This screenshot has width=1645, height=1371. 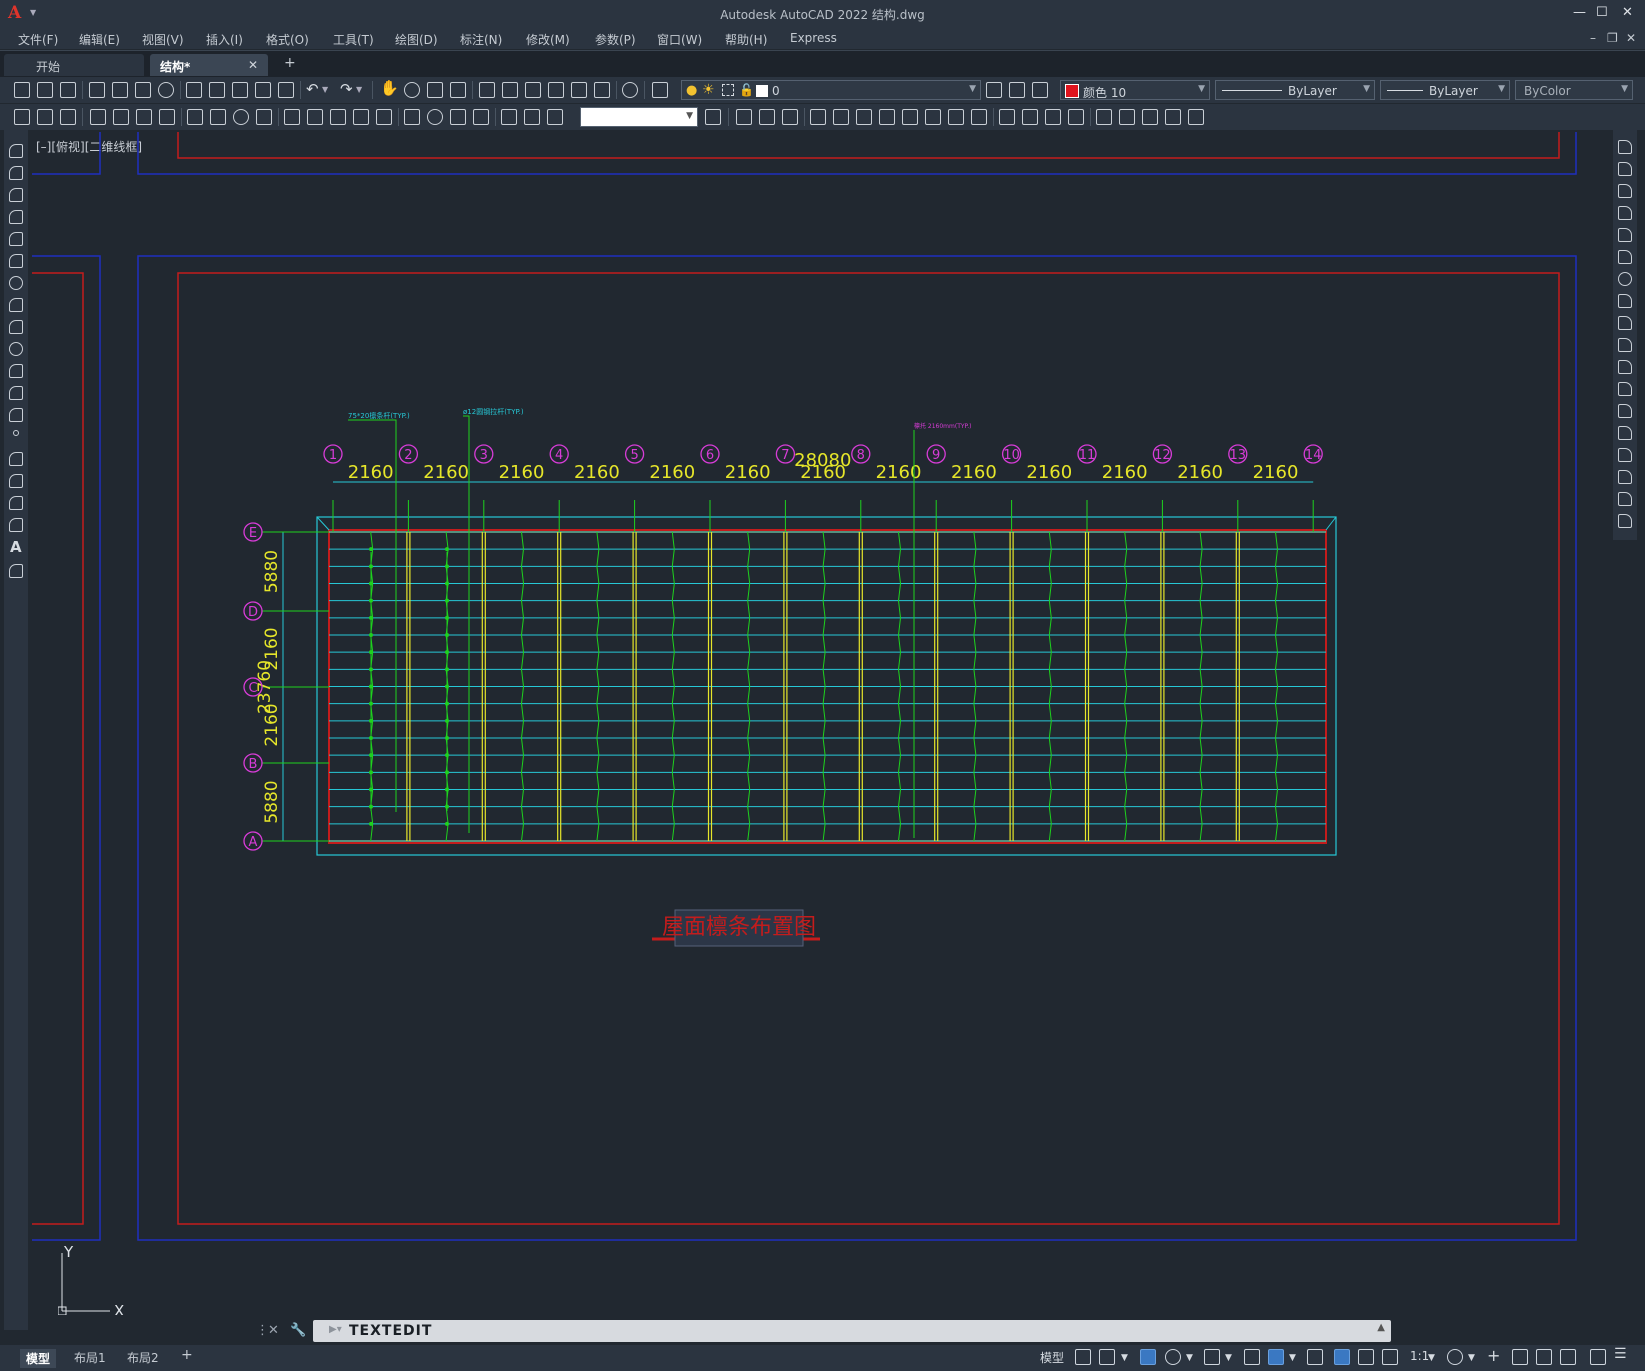 I want to click on viewport-controls-label: [–][俯视][二维线框], so click(x=89, y=146).